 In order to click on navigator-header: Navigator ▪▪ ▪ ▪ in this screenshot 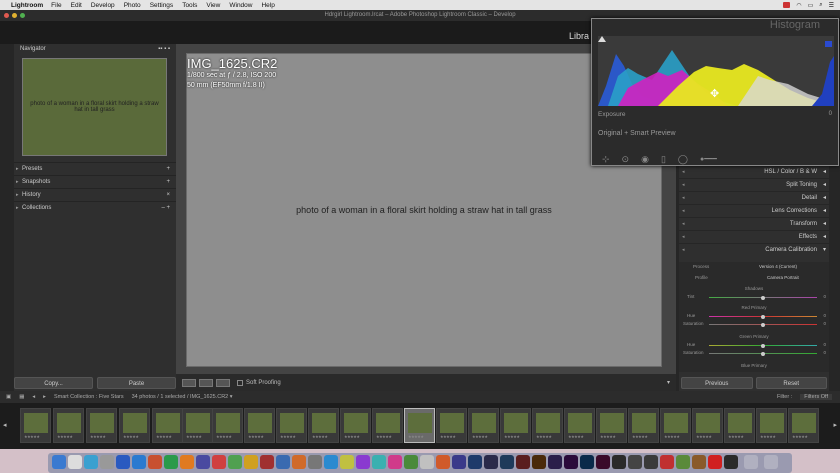, I will do `click(95, 49)`.